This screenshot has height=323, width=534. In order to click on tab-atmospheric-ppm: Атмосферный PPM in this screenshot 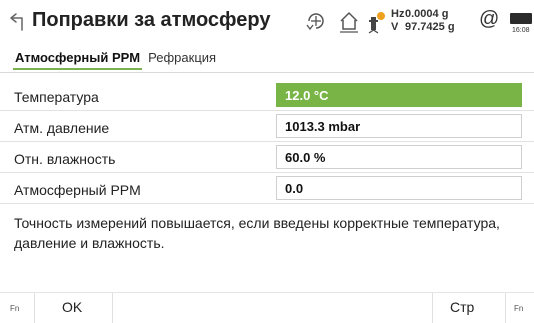, I will do `click(78, 60)`.